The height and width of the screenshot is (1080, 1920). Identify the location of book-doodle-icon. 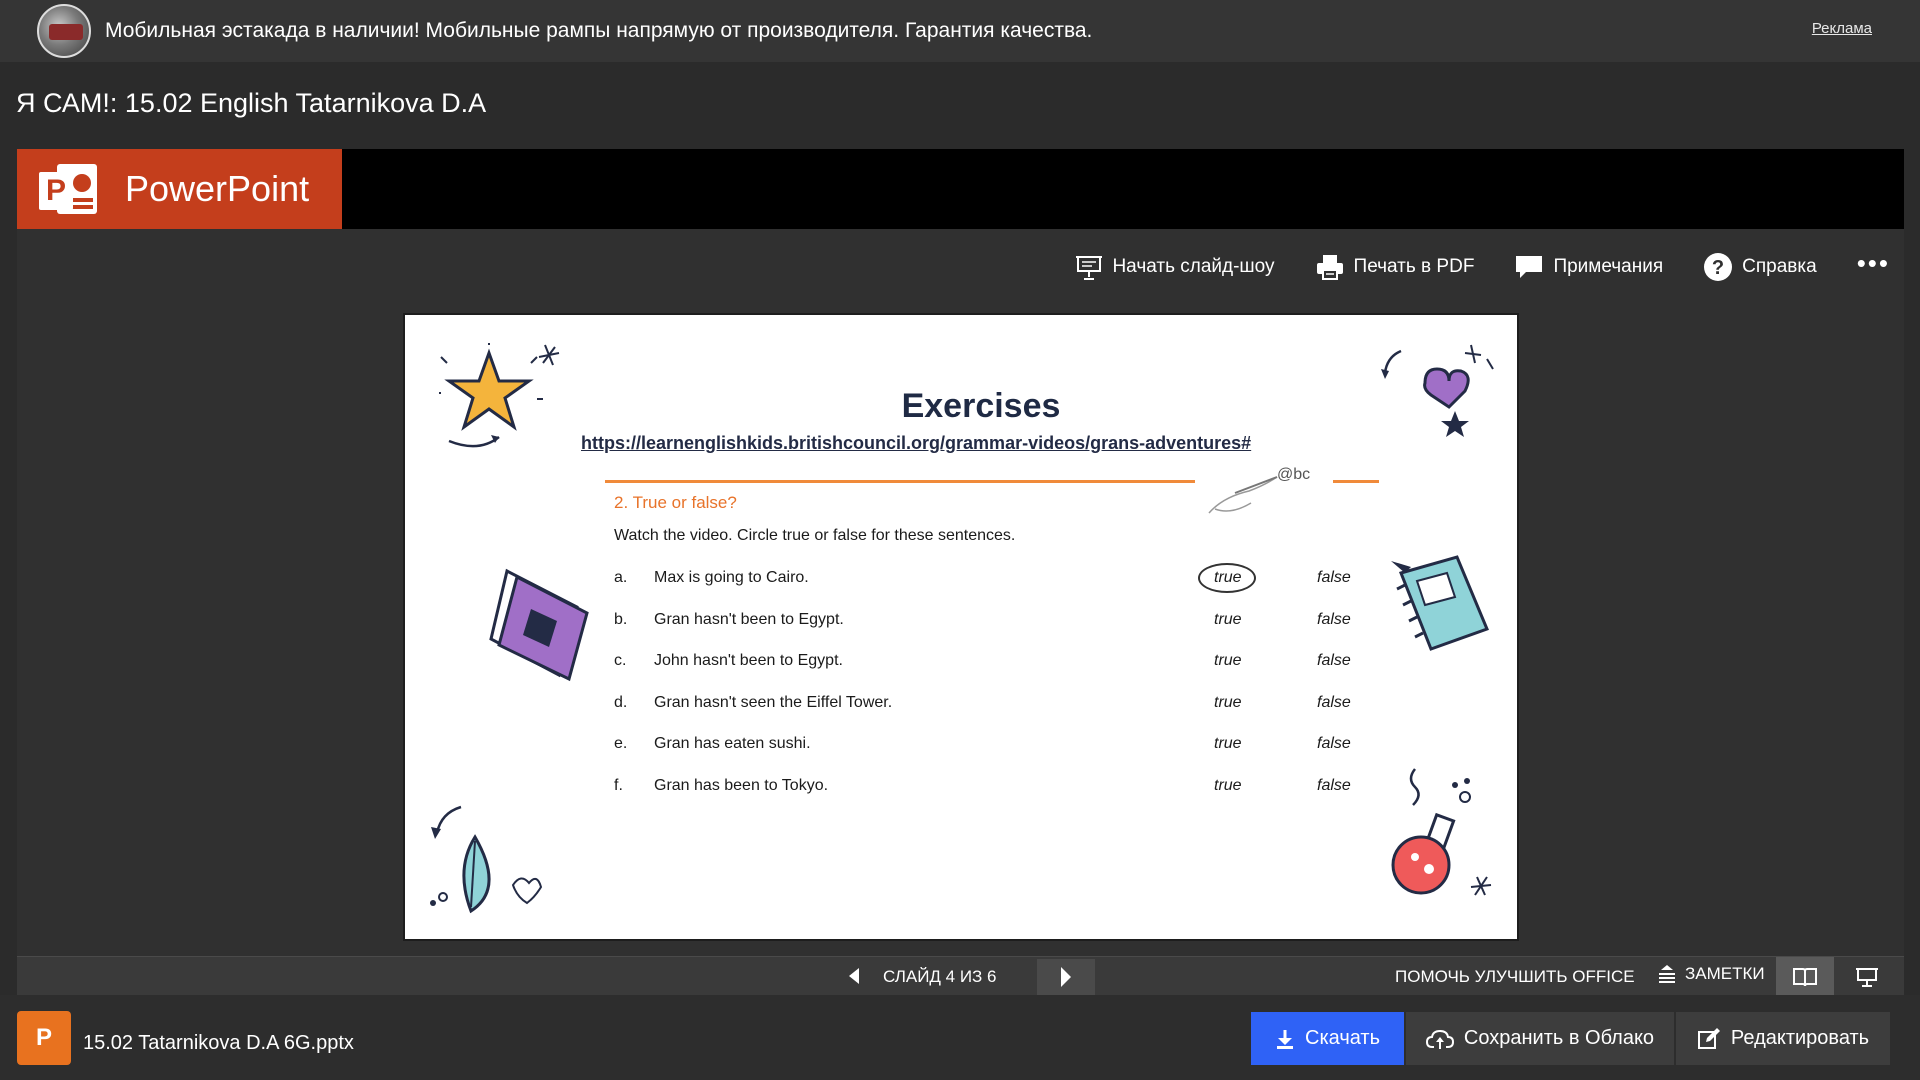
(539, 625).